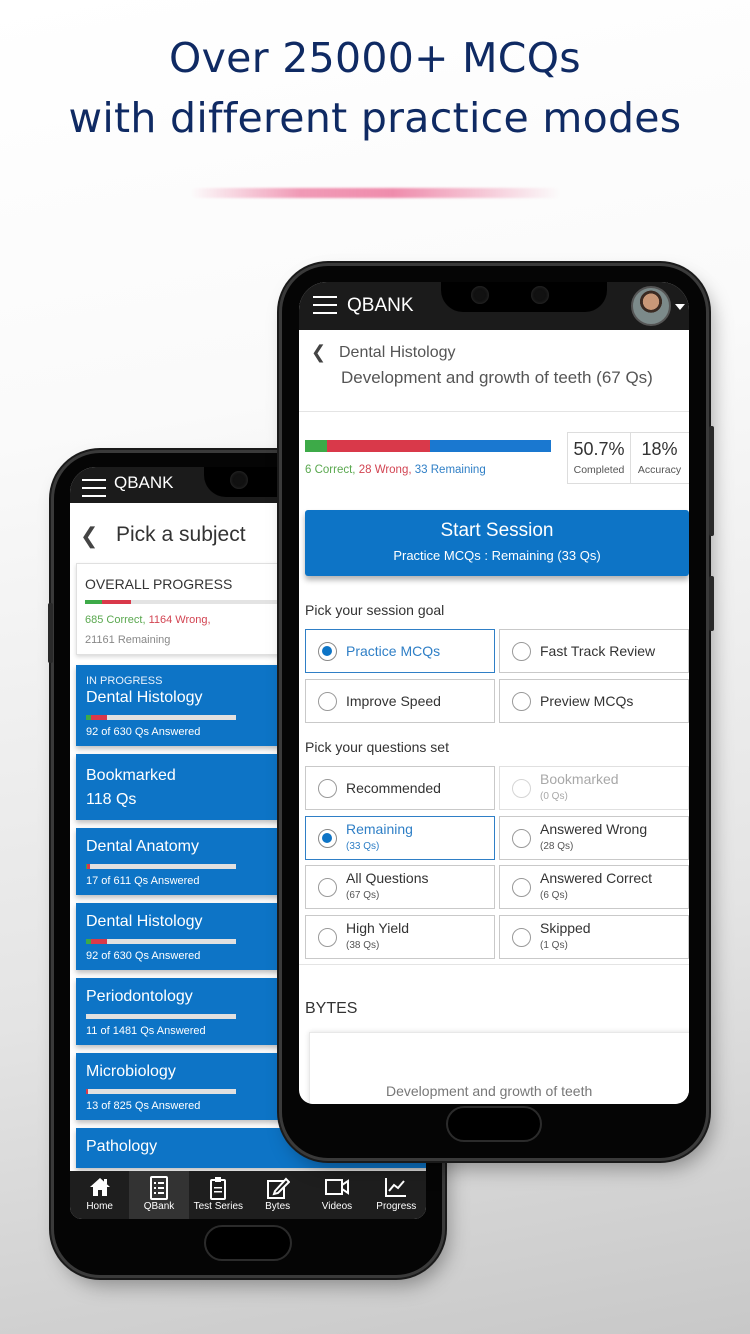 This screenshot has width=750, height=1334. I want to click on option-high-yield: High Yield (38 Qs), so click(400, 936).